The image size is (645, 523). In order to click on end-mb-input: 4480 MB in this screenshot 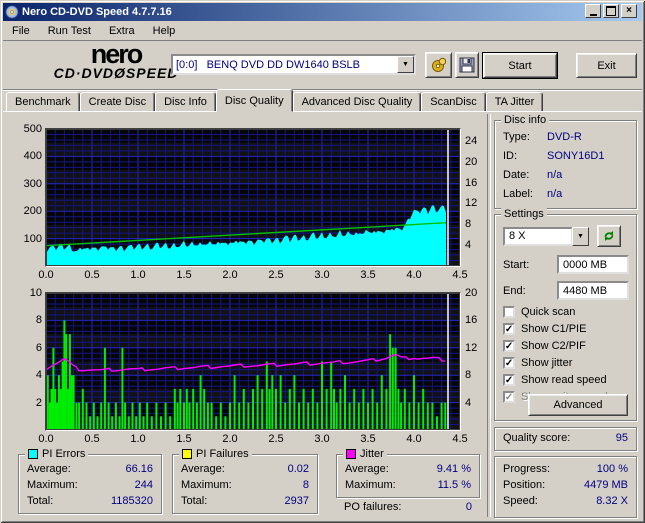, I will do `click(593, 290)`.